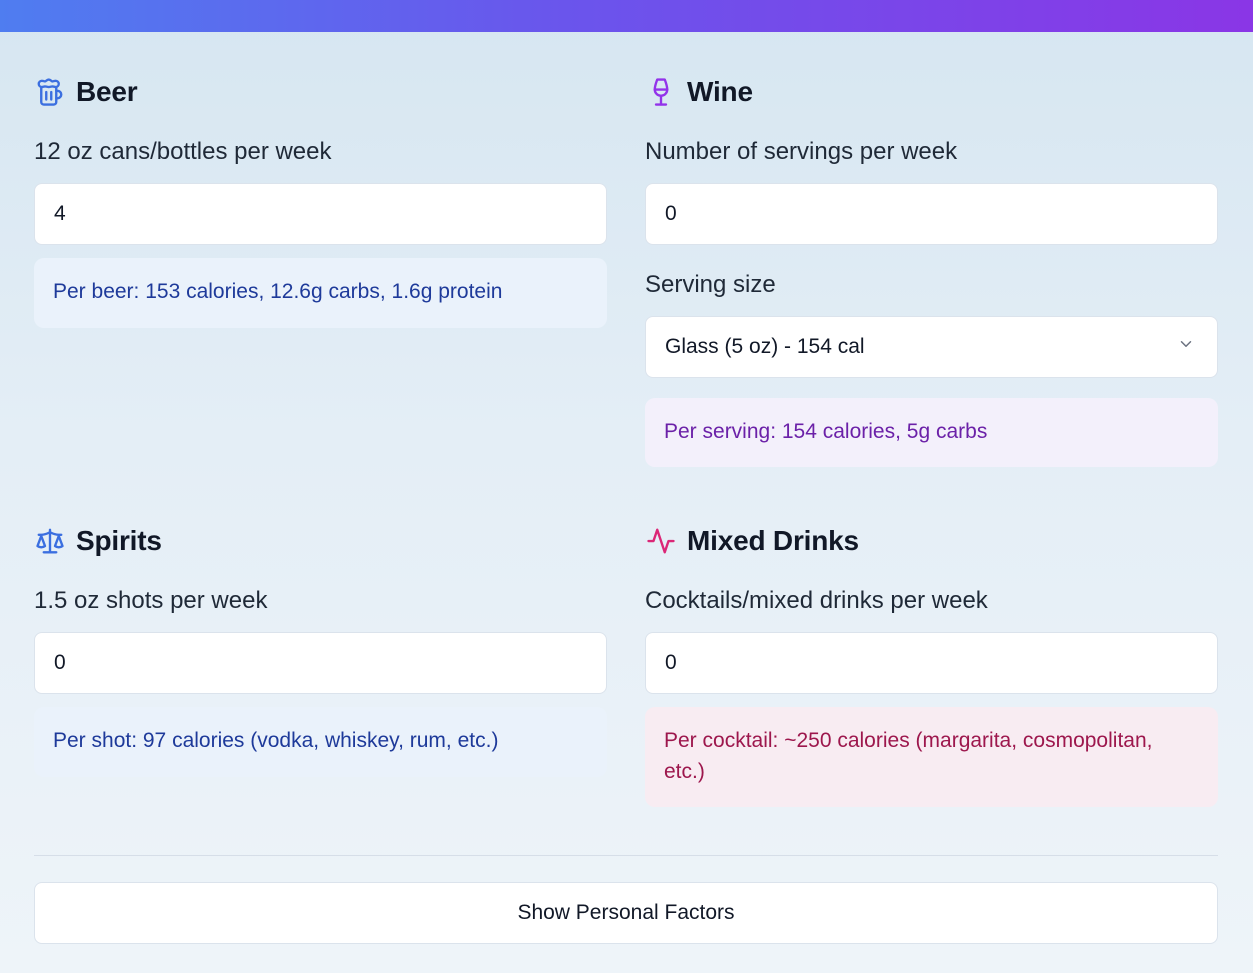 The width and height of the screenshot is (1253, 973). What do you see at coordinates (931, 92) in the screenshot?
I see `wine-header: Wine` at bounding box center [931, 92].